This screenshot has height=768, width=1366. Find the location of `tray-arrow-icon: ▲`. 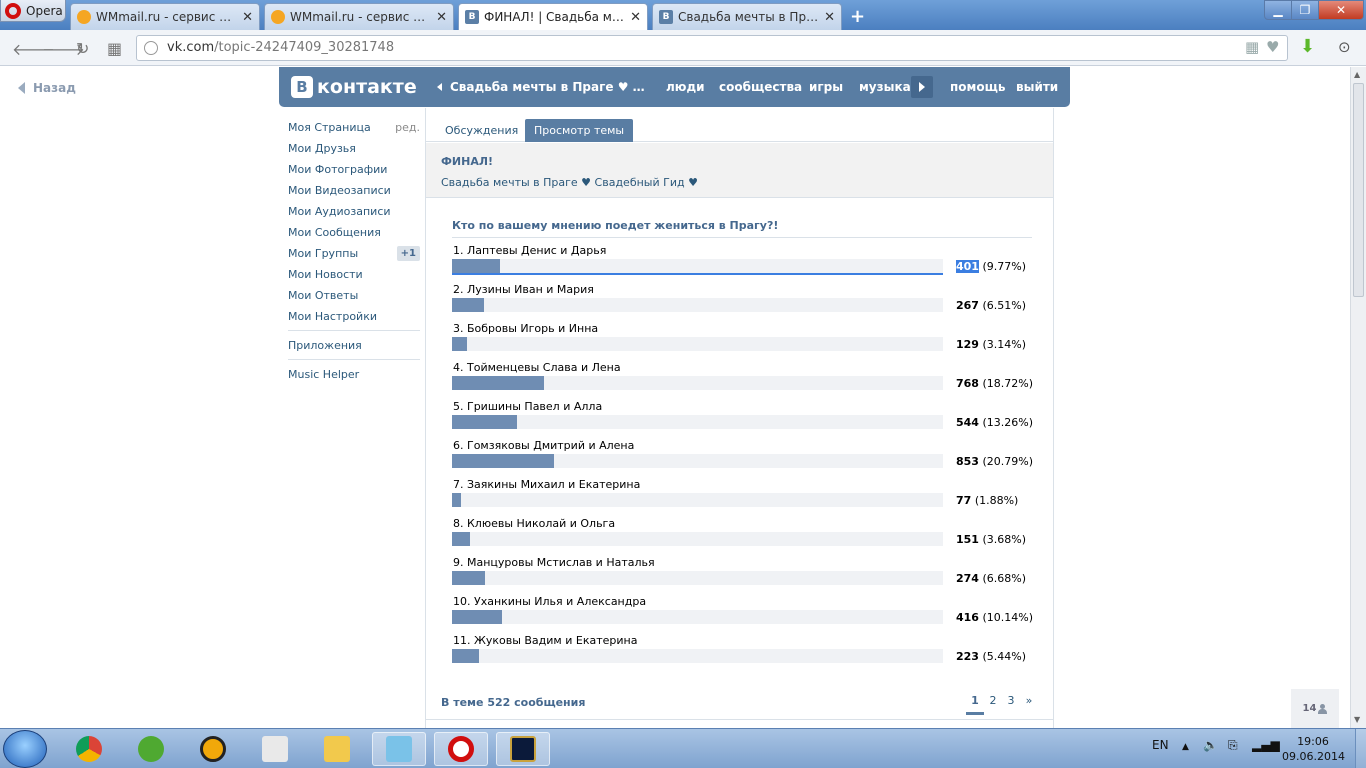

tray-arrow-icon: ▲ is located at coordinates (1185, 747).